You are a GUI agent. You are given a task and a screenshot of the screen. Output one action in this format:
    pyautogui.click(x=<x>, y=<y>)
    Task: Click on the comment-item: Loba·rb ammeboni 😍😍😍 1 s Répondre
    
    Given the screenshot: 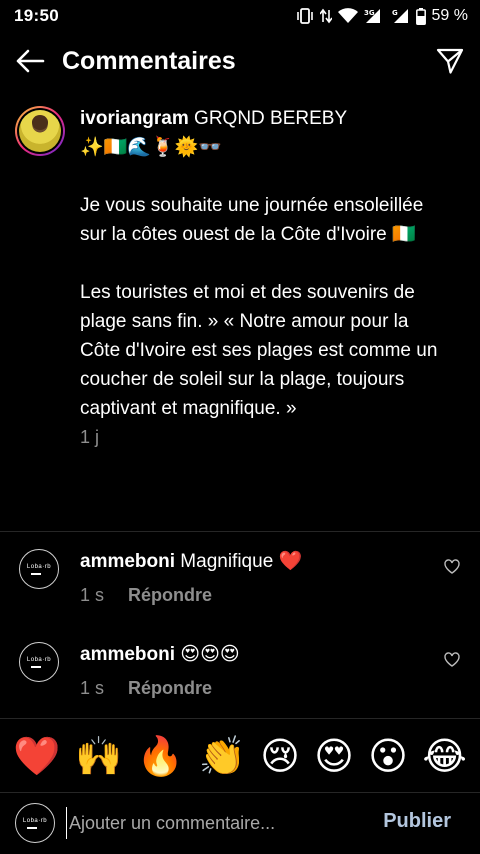 What is the action you would take?
    pyautogui.click(x=240, y=682)
    